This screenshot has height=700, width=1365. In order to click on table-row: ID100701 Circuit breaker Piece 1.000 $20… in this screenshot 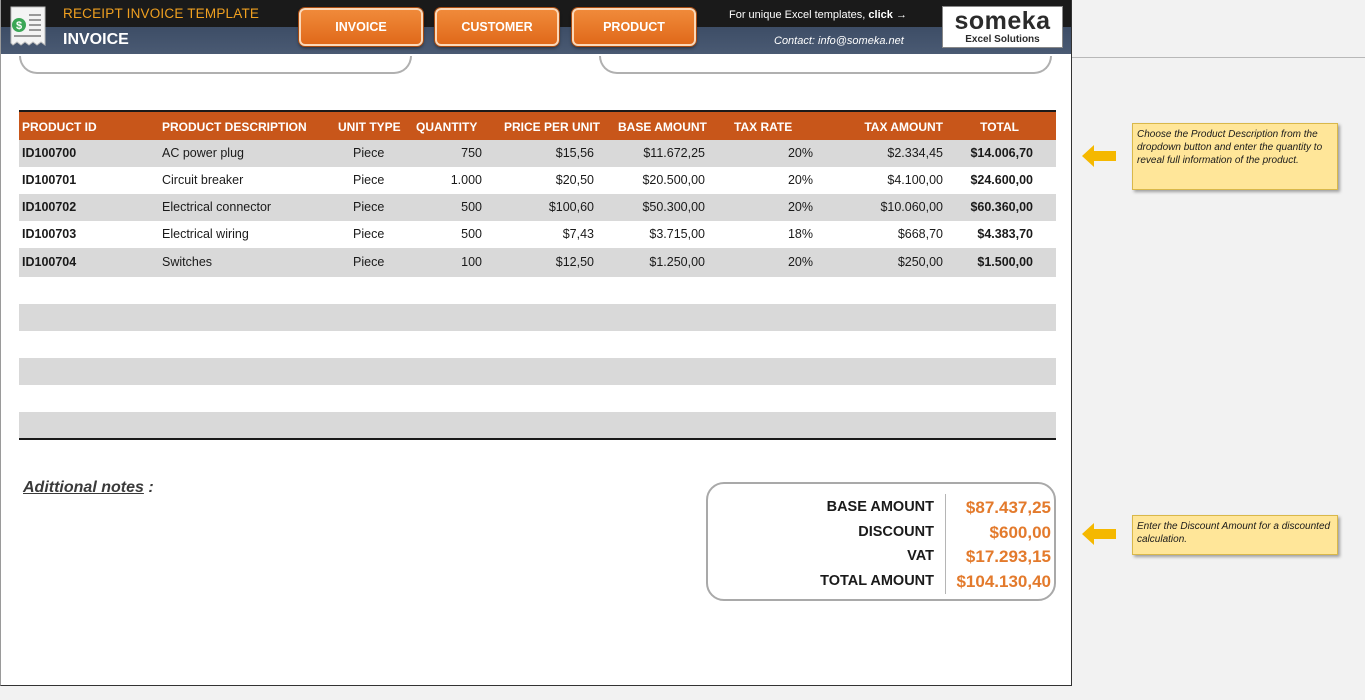, I will do `click(537, 180)`.